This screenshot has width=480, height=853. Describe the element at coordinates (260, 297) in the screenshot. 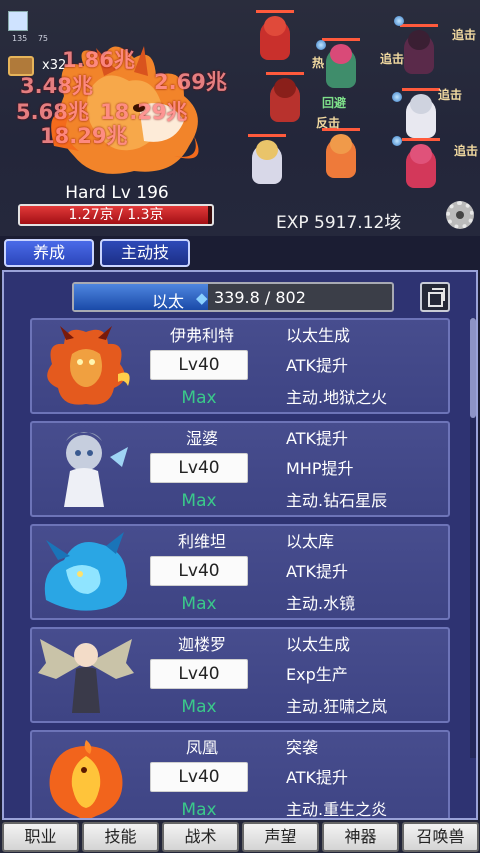

I see `ether-value: 339.8 / 802` at that location.